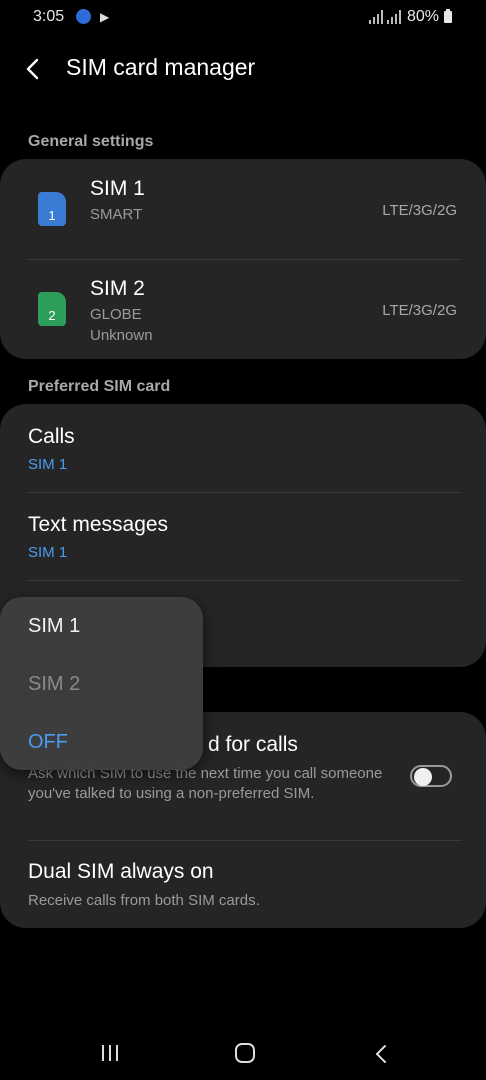  I want to click on back-icon, so click(381, 1054).